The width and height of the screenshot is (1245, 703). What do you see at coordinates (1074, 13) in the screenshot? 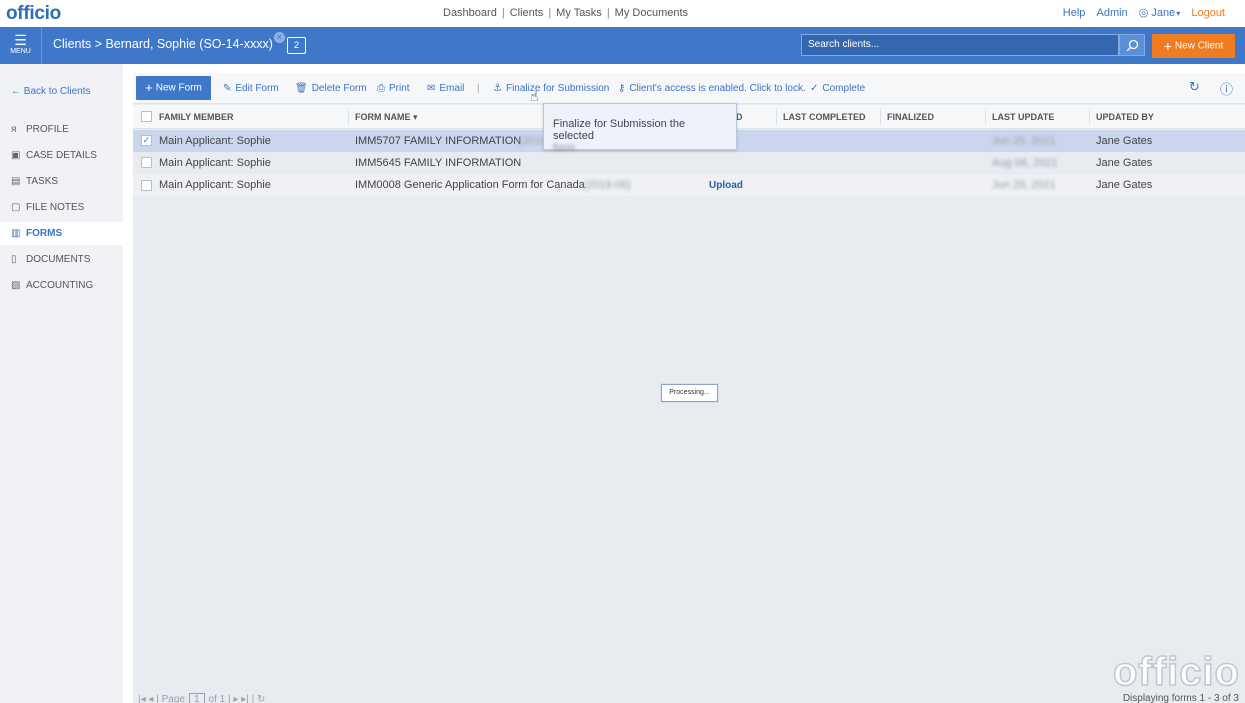
I see `help-link: Help` at bounding box center [1074, 13].